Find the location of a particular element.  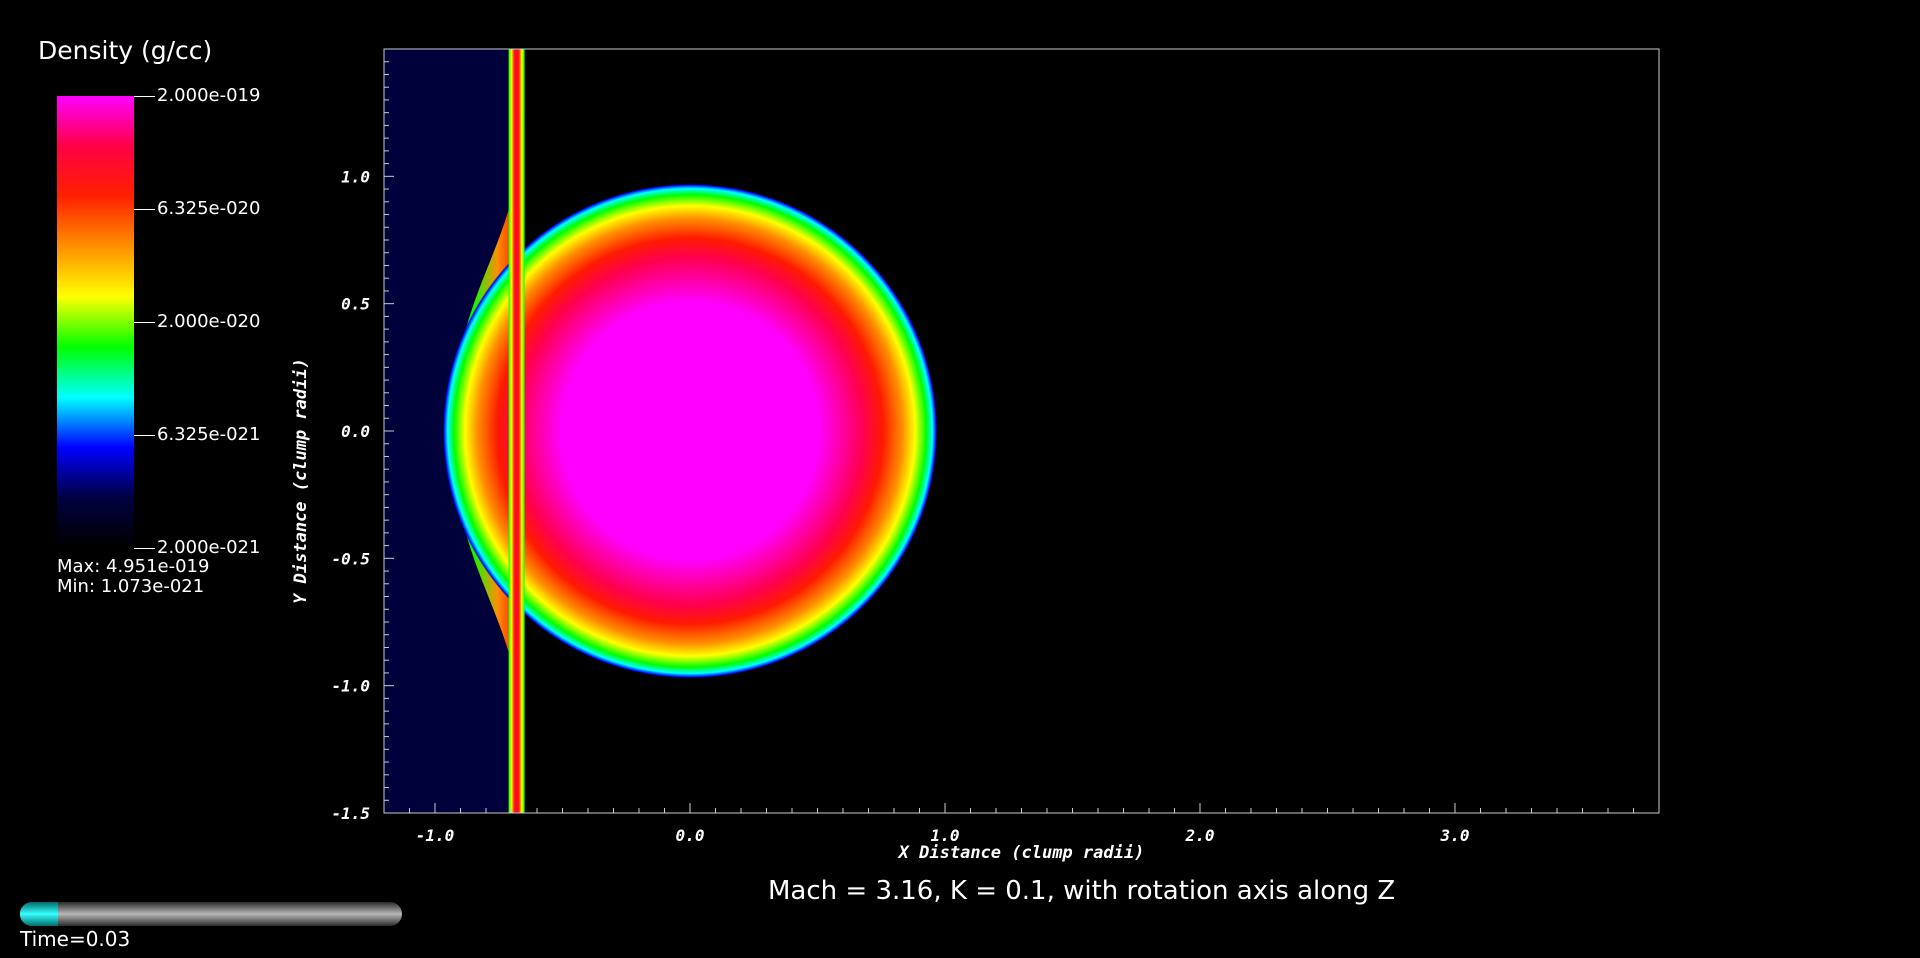

x-axis-title: X Distance (clump radii) is located at coordinates (1021, 853).